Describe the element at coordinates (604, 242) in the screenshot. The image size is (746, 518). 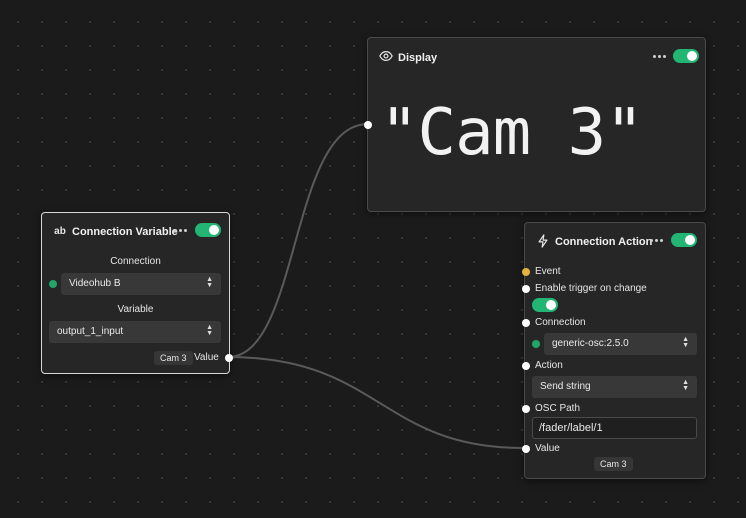
I see `connection-action-node-title: Connection Action` at that location.